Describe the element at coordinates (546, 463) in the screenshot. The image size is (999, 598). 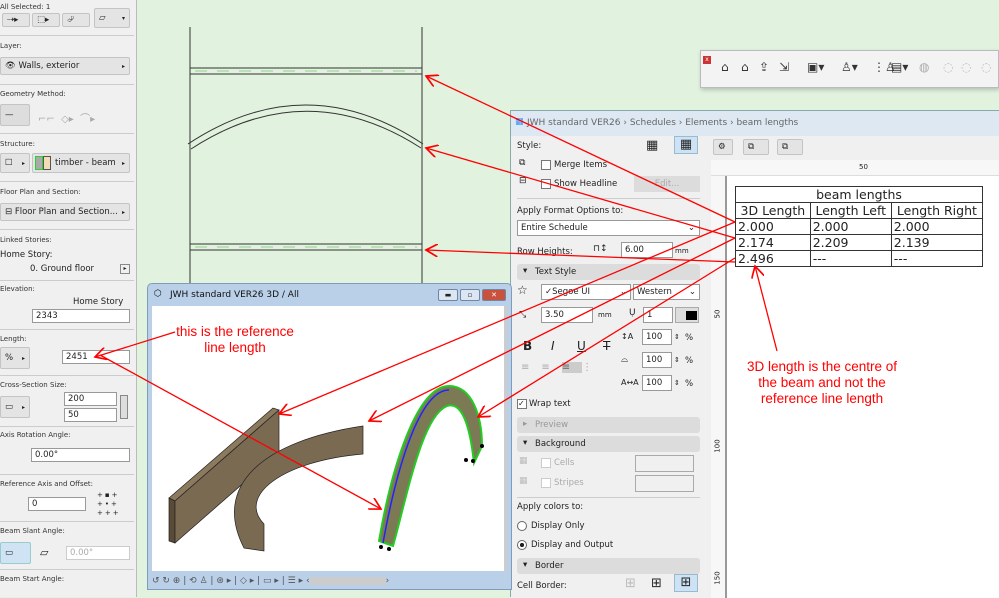
I see `cells-checkbox` at that location.